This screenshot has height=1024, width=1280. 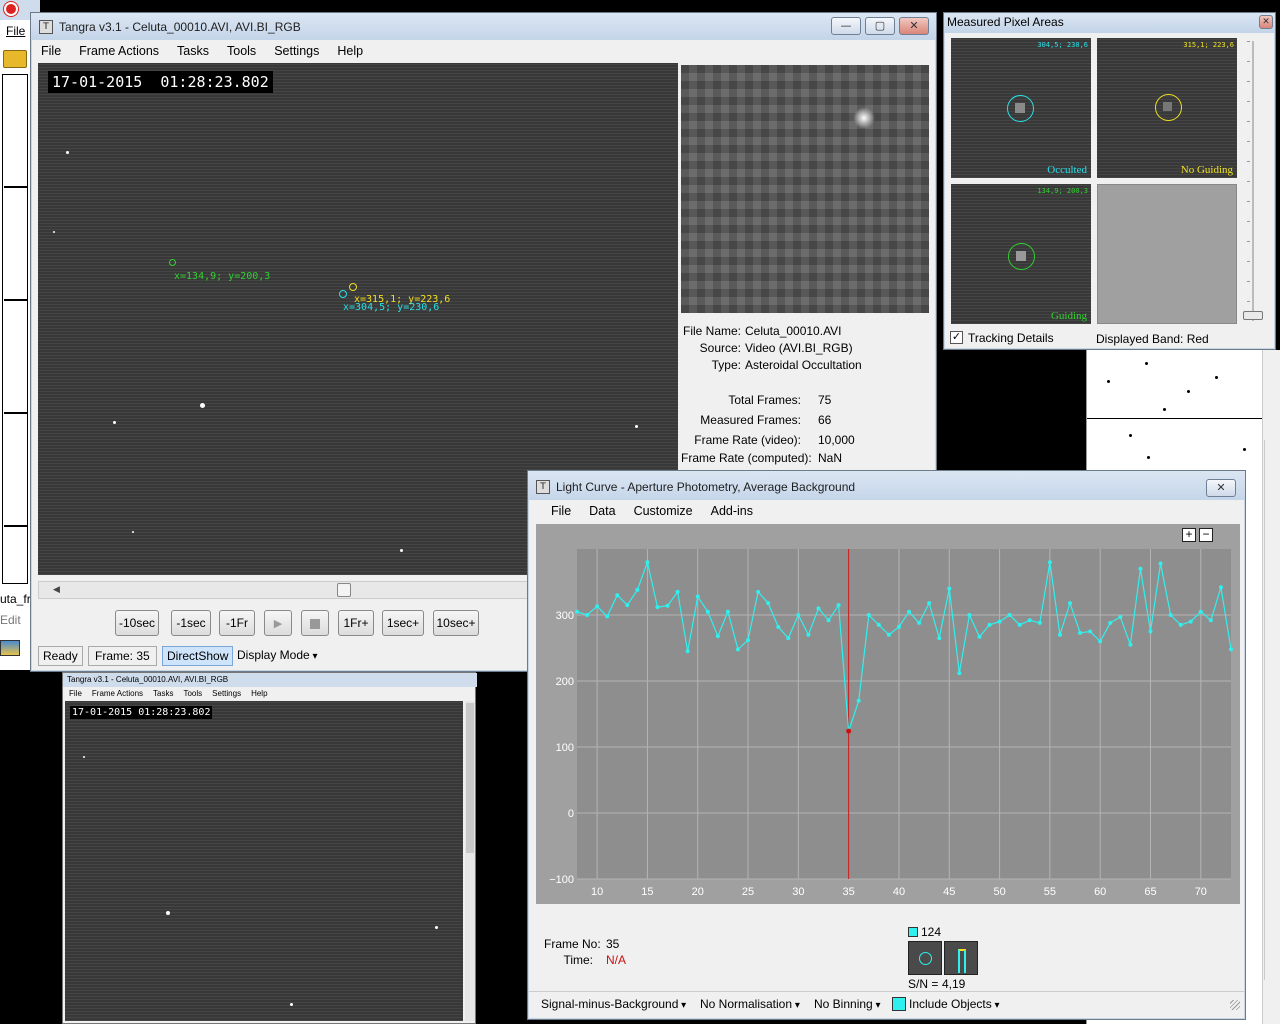 What do you see at coordinates (296, 51) in the screenshot?
I see `menu-settings: Settings` at bounding box center [296, 51].